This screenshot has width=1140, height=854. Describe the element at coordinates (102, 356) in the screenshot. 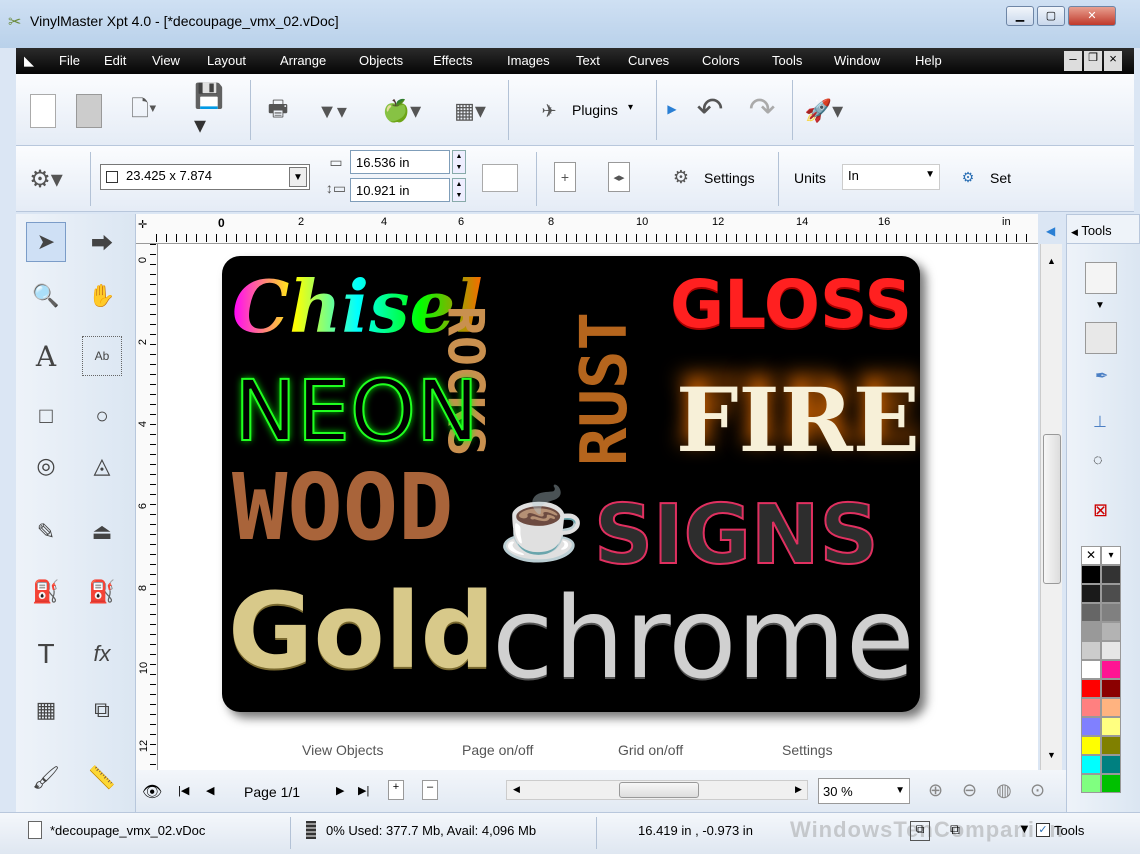

I see `text-frame-tool: Ab` at that location.